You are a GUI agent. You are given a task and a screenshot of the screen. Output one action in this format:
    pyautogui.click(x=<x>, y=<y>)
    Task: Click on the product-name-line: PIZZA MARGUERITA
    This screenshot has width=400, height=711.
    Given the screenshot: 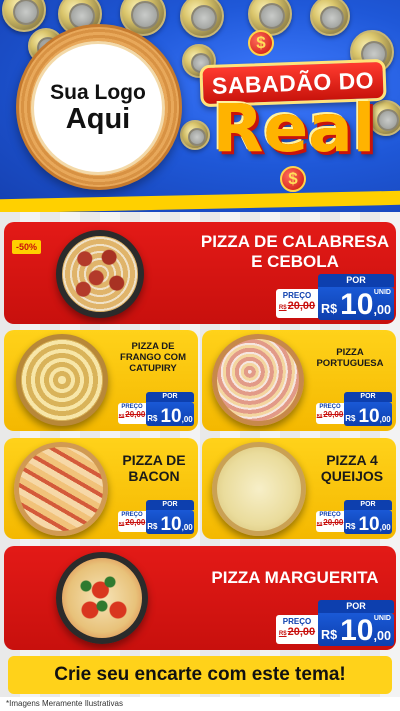 What is the action you would take?
    pyautogui.click(x=295, y=577)
    